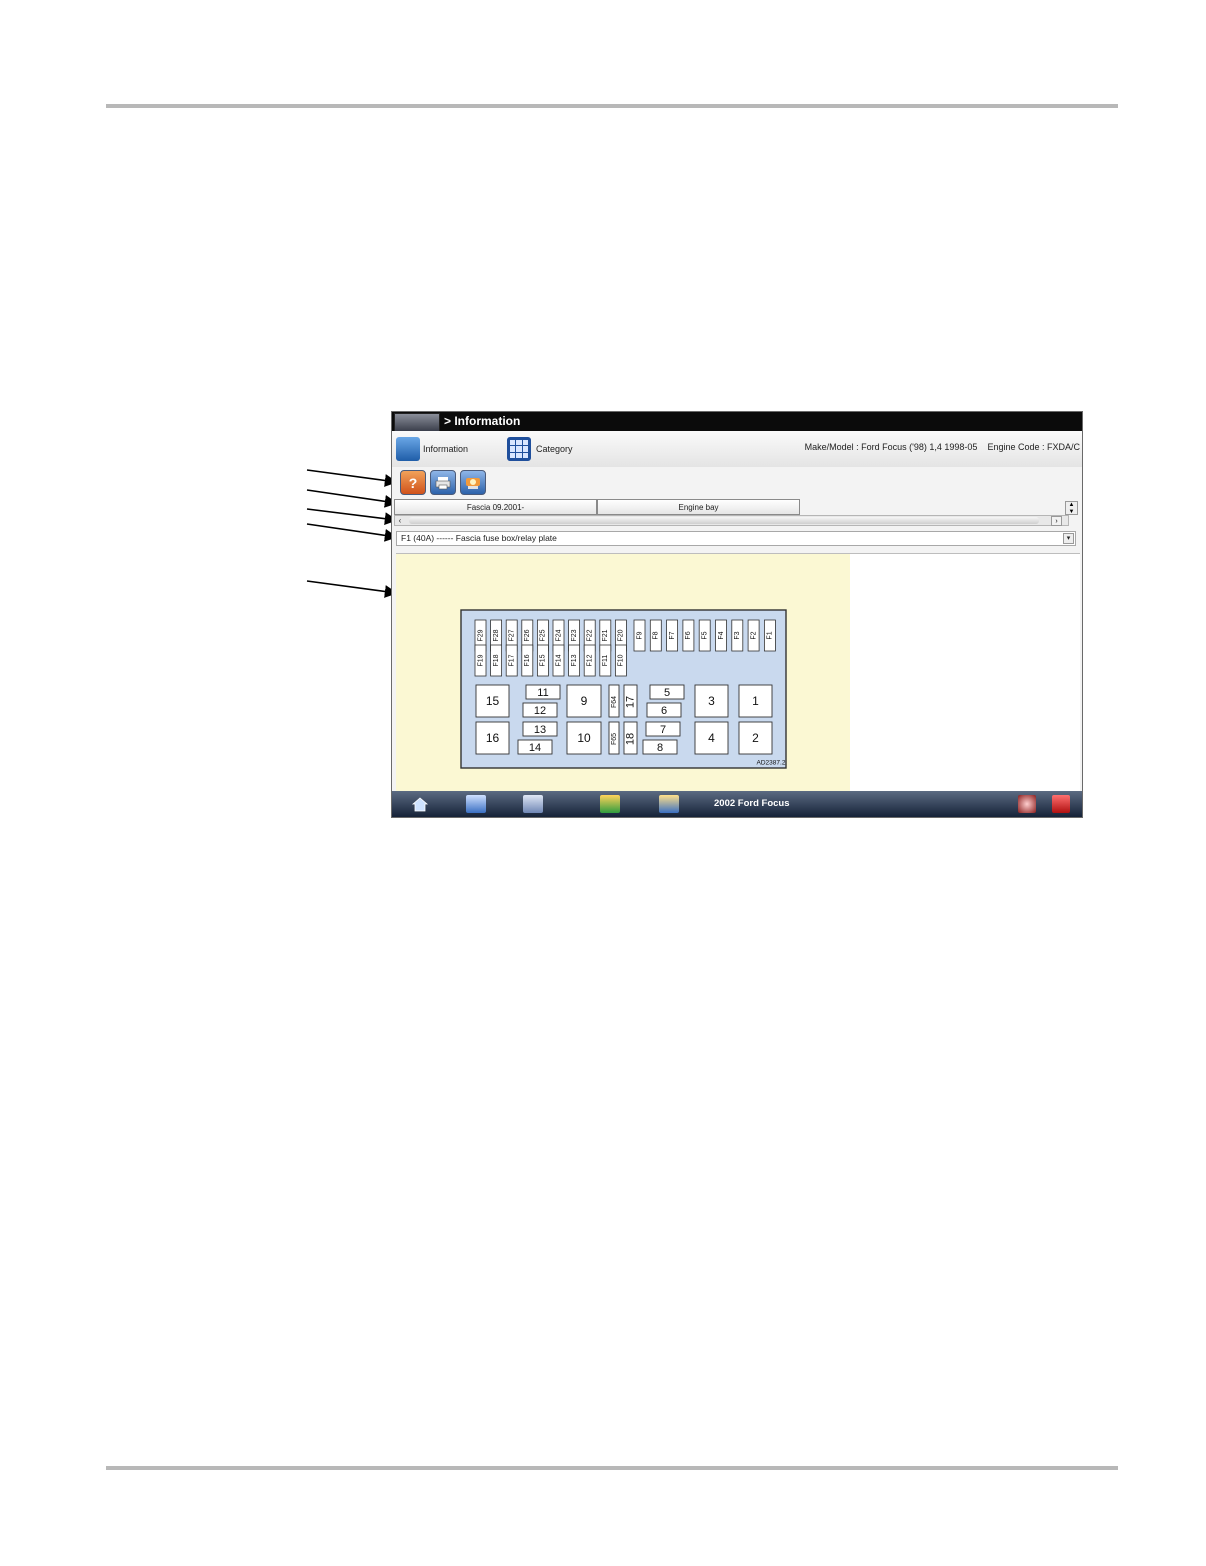 This screenshot has width=1206, height=1566. I want to click on status-vehicle: 2002 Ford Focus, so click(752, 803).